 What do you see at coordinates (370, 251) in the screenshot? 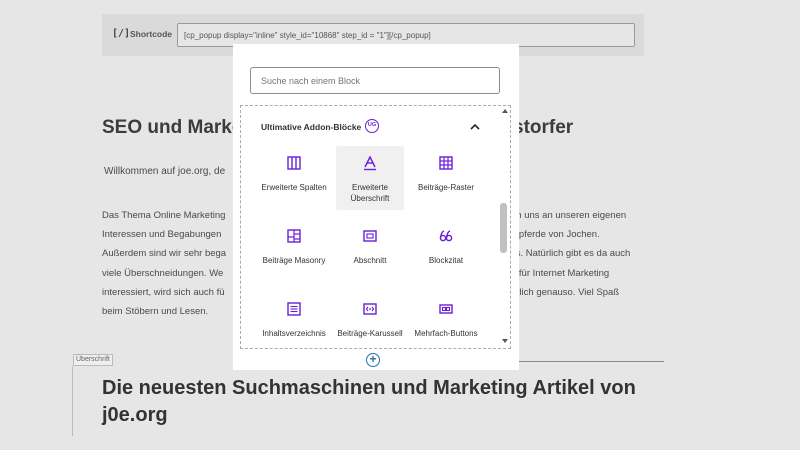
I see `block-abschnitt: Abschnitt` at bounding box center [370, 251].